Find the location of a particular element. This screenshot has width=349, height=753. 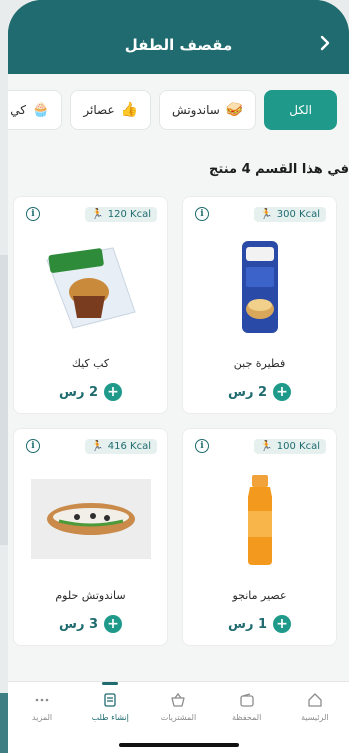

tab-label: الرئيسية is located at coordinates (315, 717).